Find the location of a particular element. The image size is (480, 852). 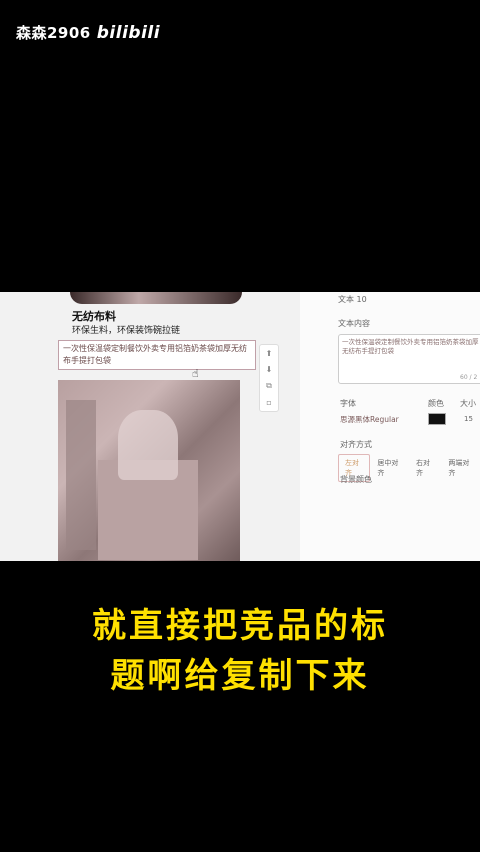

align-right-button: 右对齐 is located at coordinates (425, 468).